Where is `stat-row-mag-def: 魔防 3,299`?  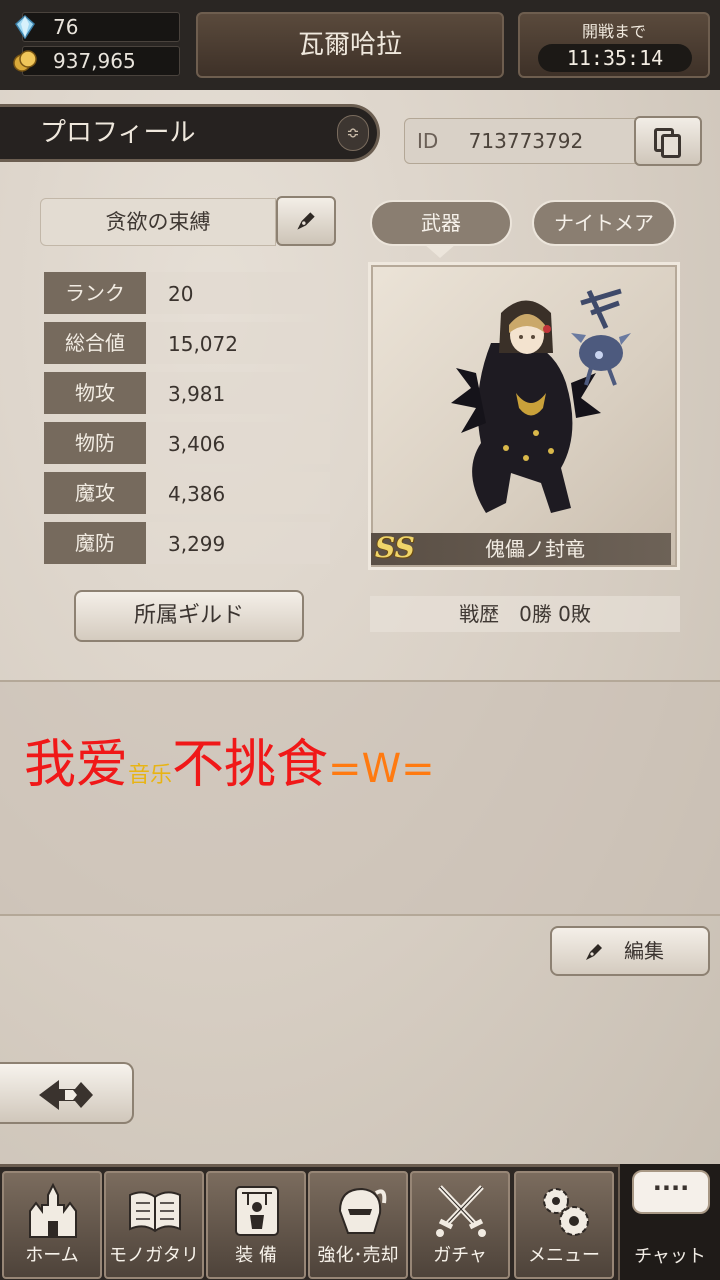 stat-row-mag-def: 魔防 3,299 is located at coordinates (187, 543).